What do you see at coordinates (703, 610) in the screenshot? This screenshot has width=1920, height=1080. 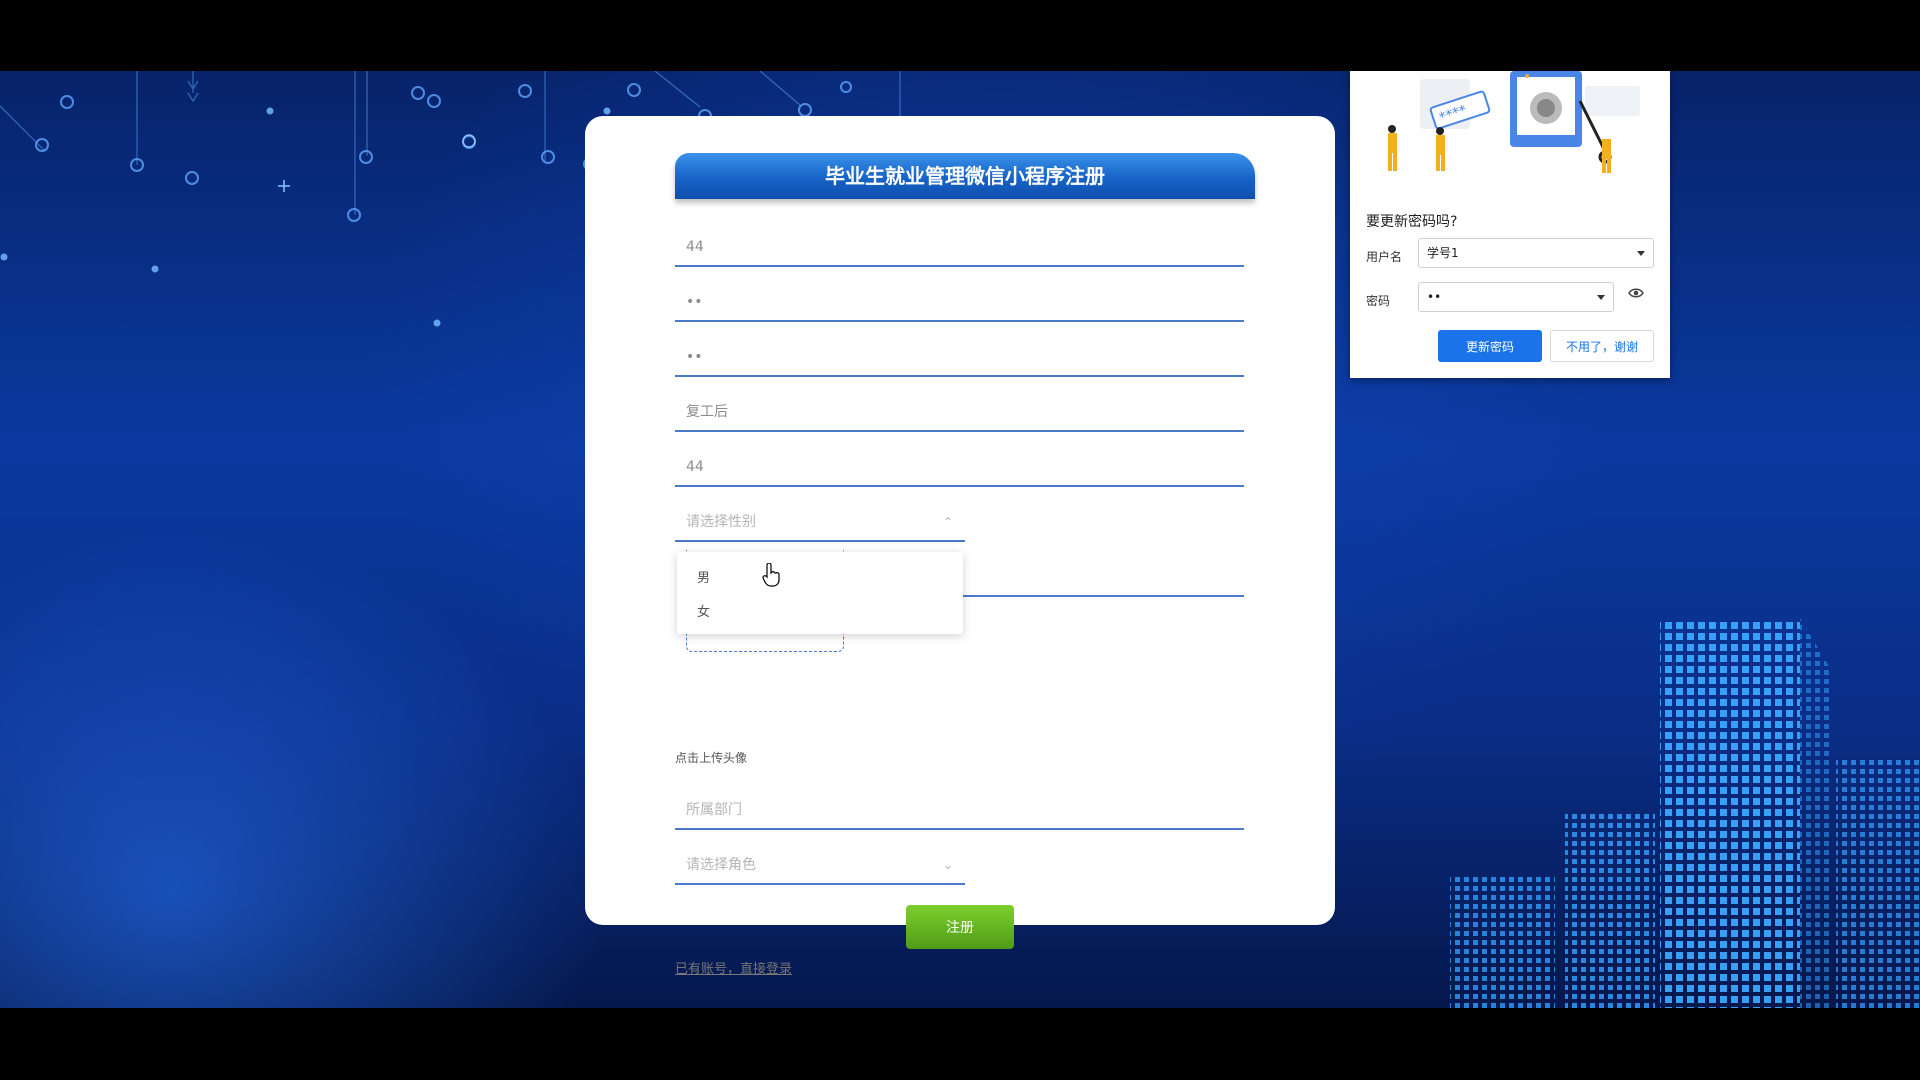 I see `gender-option-female: 女` at bounding box center [703, 610].